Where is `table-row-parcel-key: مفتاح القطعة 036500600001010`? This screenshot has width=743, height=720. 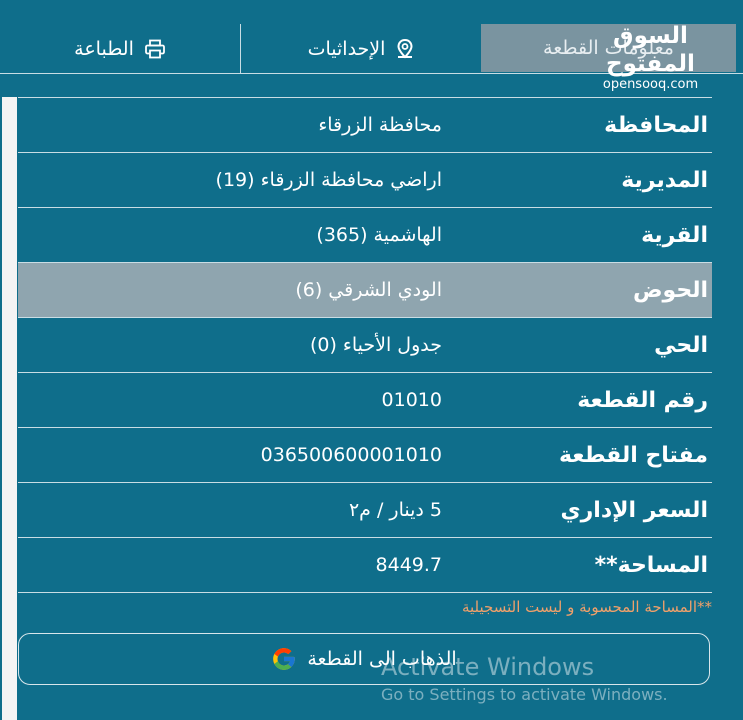
table-row-parcel-key: مفتاح القطعة 036500600001010 is located at coordinates (365, 455).